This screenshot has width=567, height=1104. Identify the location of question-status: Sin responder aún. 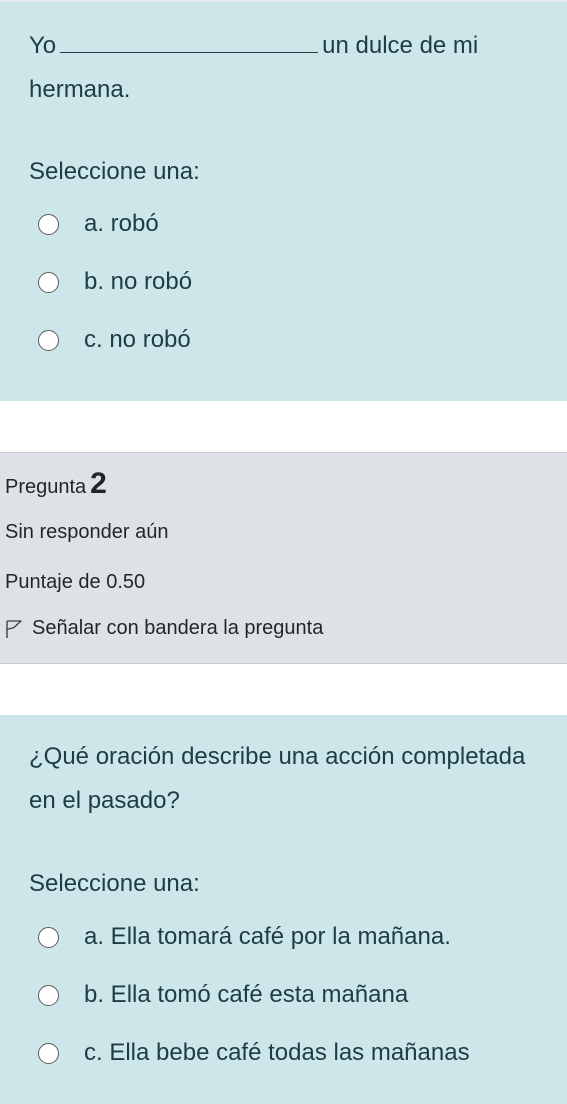
(87, 532).